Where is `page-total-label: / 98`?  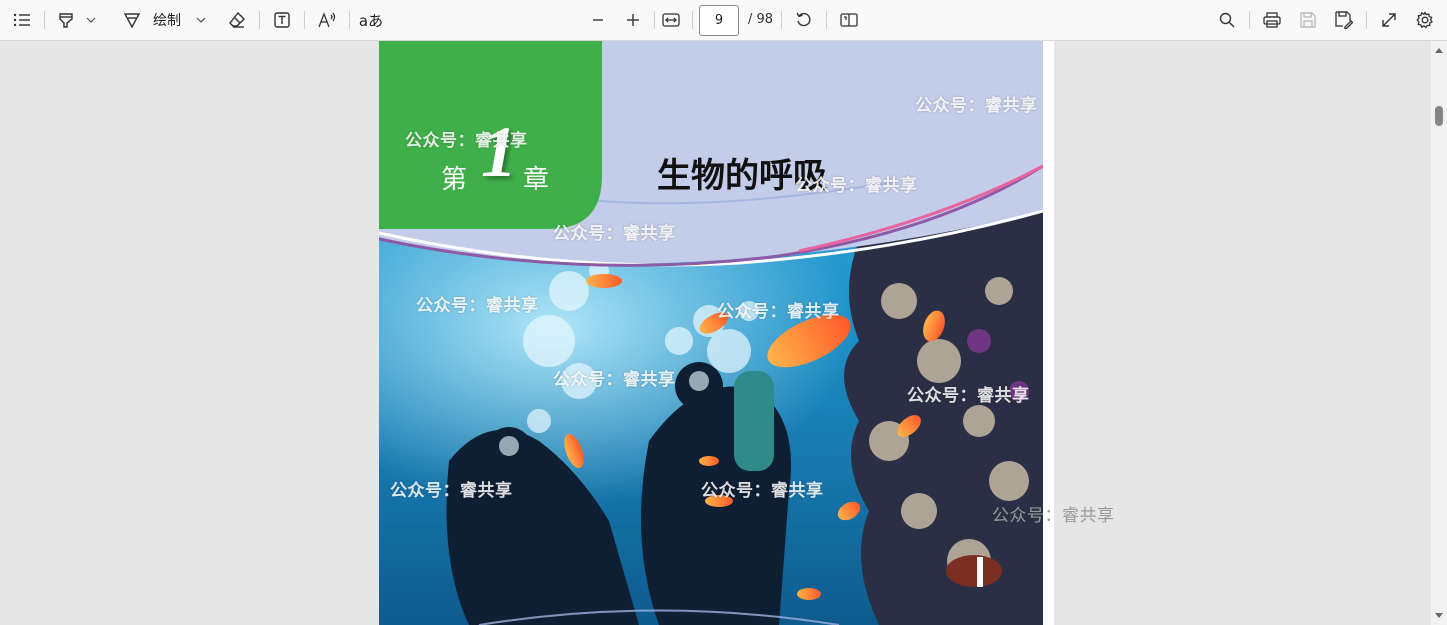 page-total-label: / 98 is located at coordinates (761, 19).